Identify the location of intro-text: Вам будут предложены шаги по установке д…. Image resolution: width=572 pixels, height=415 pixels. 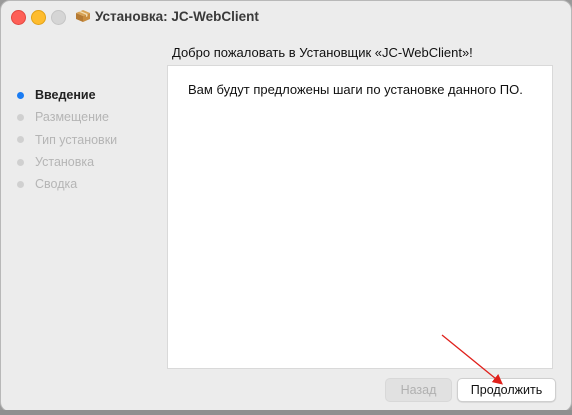
(355, 89).